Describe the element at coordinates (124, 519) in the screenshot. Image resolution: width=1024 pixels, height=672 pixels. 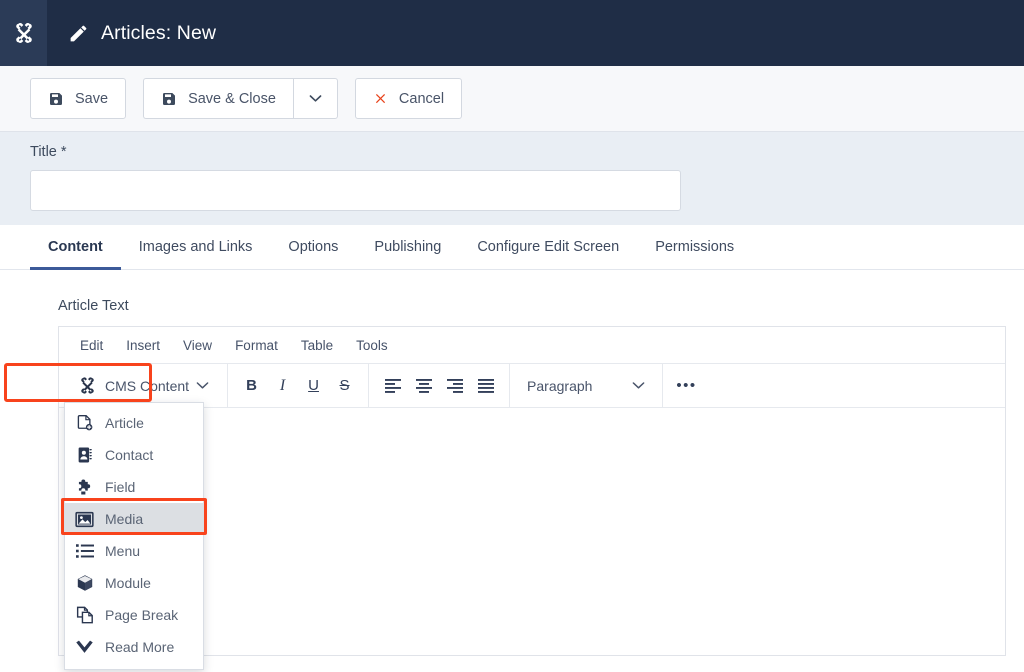
I see `cms-menu-label: Media` at that location.